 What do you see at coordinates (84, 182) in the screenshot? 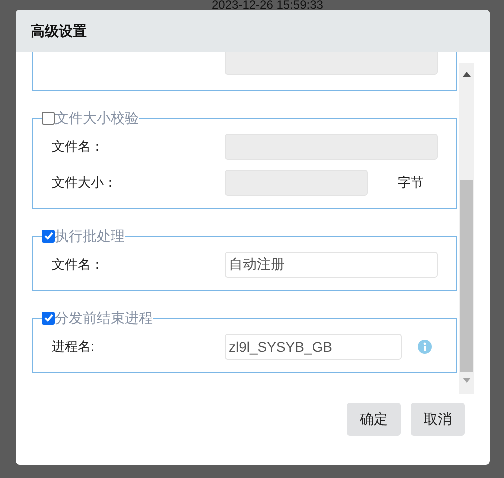
I see `field-label: 文件大小：` at bounding box center [84, 182].